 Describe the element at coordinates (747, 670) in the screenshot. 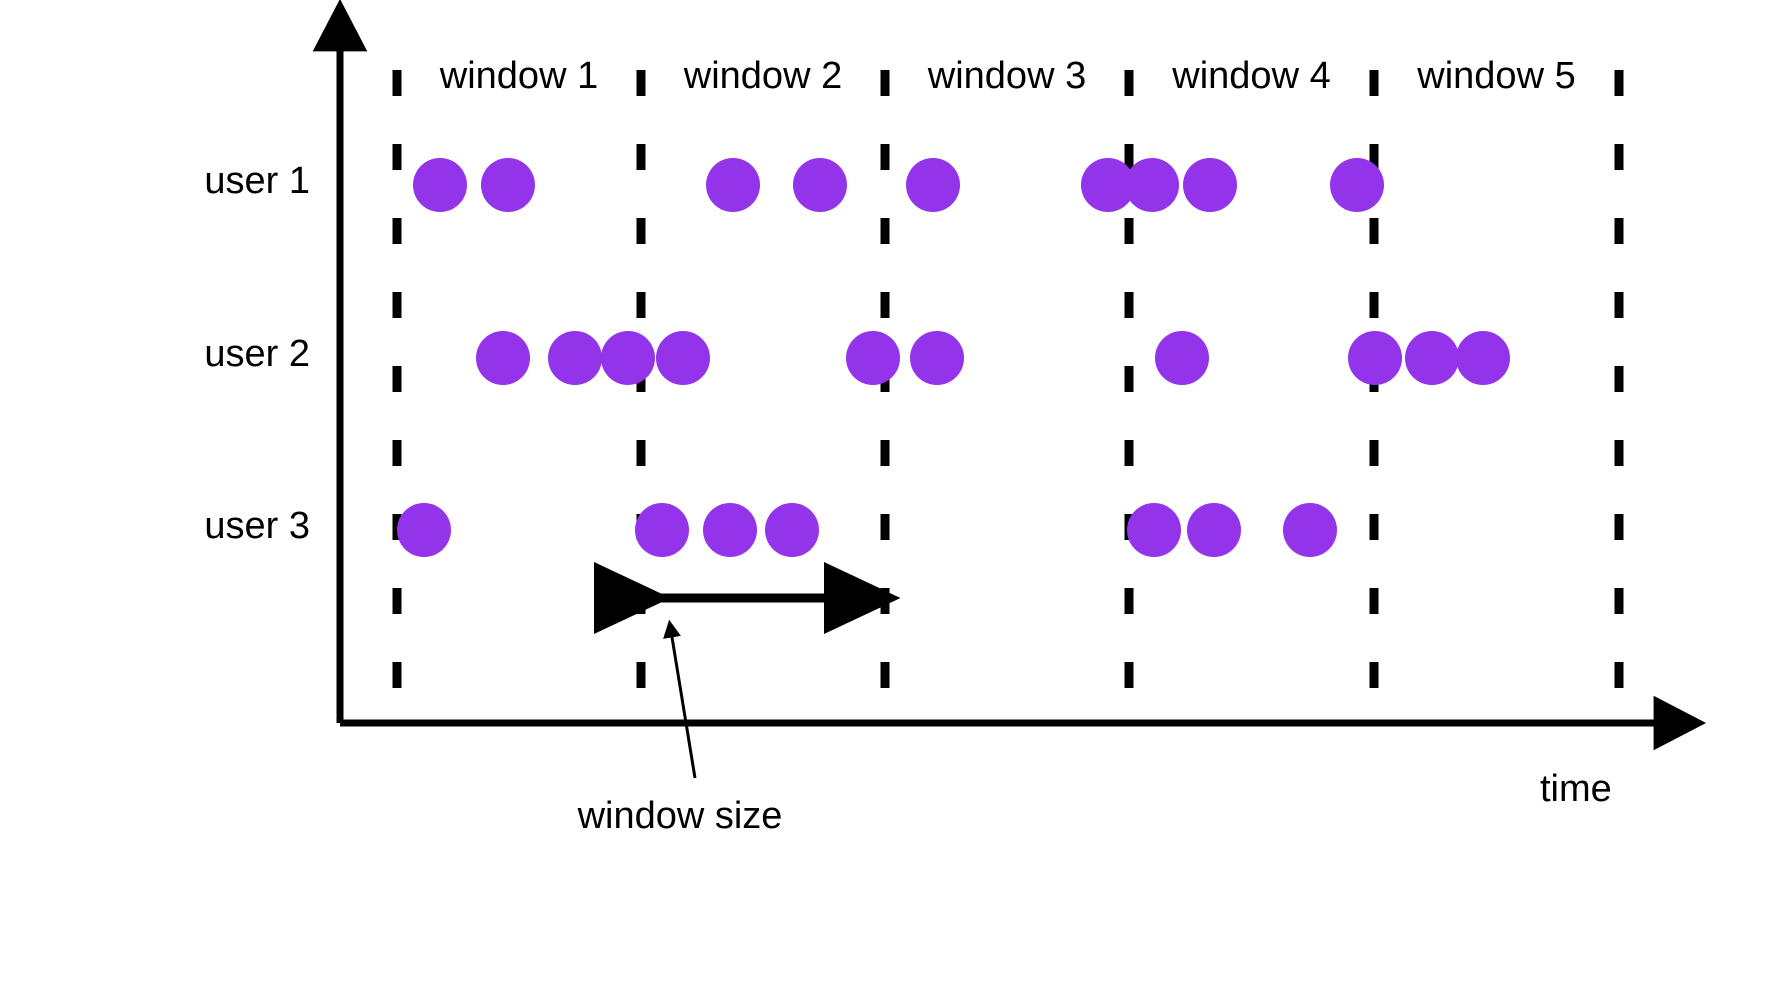

I see `window-size-annotation-group` at that location.